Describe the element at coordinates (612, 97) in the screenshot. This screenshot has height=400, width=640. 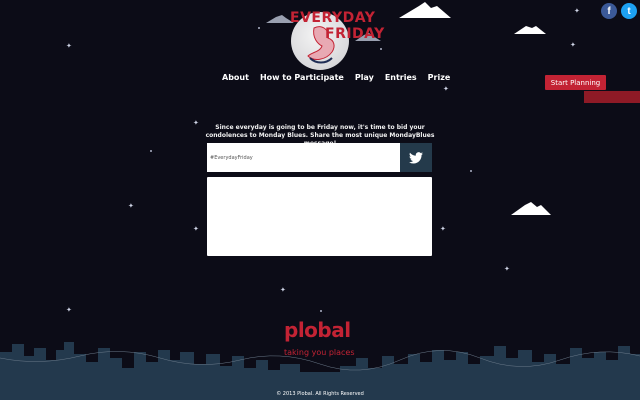
I see `cta-ribbon` at that location.